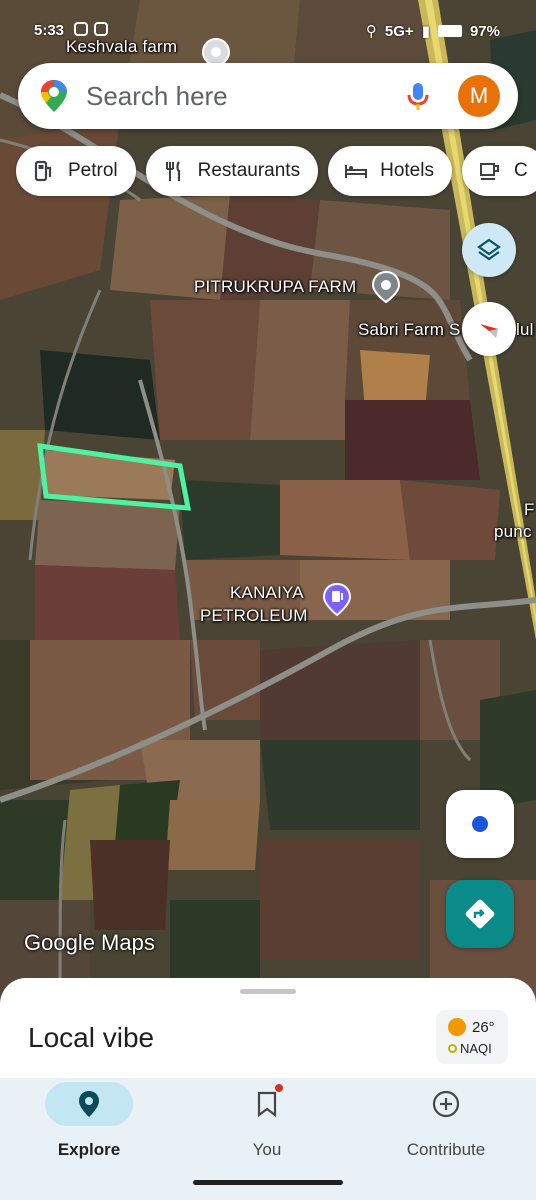  I want to click on chip-label: Hotels, so click(407, 170).